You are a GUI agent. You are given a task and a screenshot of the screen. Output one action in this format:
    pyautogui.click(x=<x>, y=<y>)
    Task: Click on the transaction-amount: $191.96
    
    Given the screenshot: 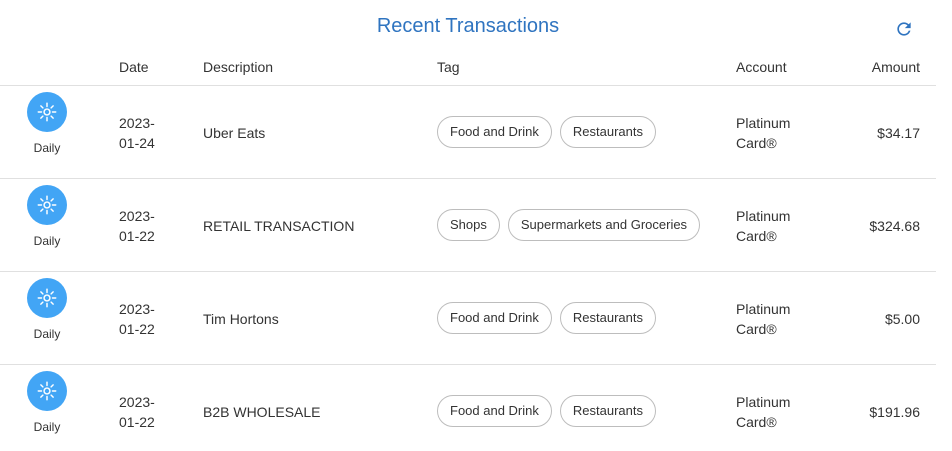 What is the action you would take?
    pyautogui.click(x=894, y=412)
    